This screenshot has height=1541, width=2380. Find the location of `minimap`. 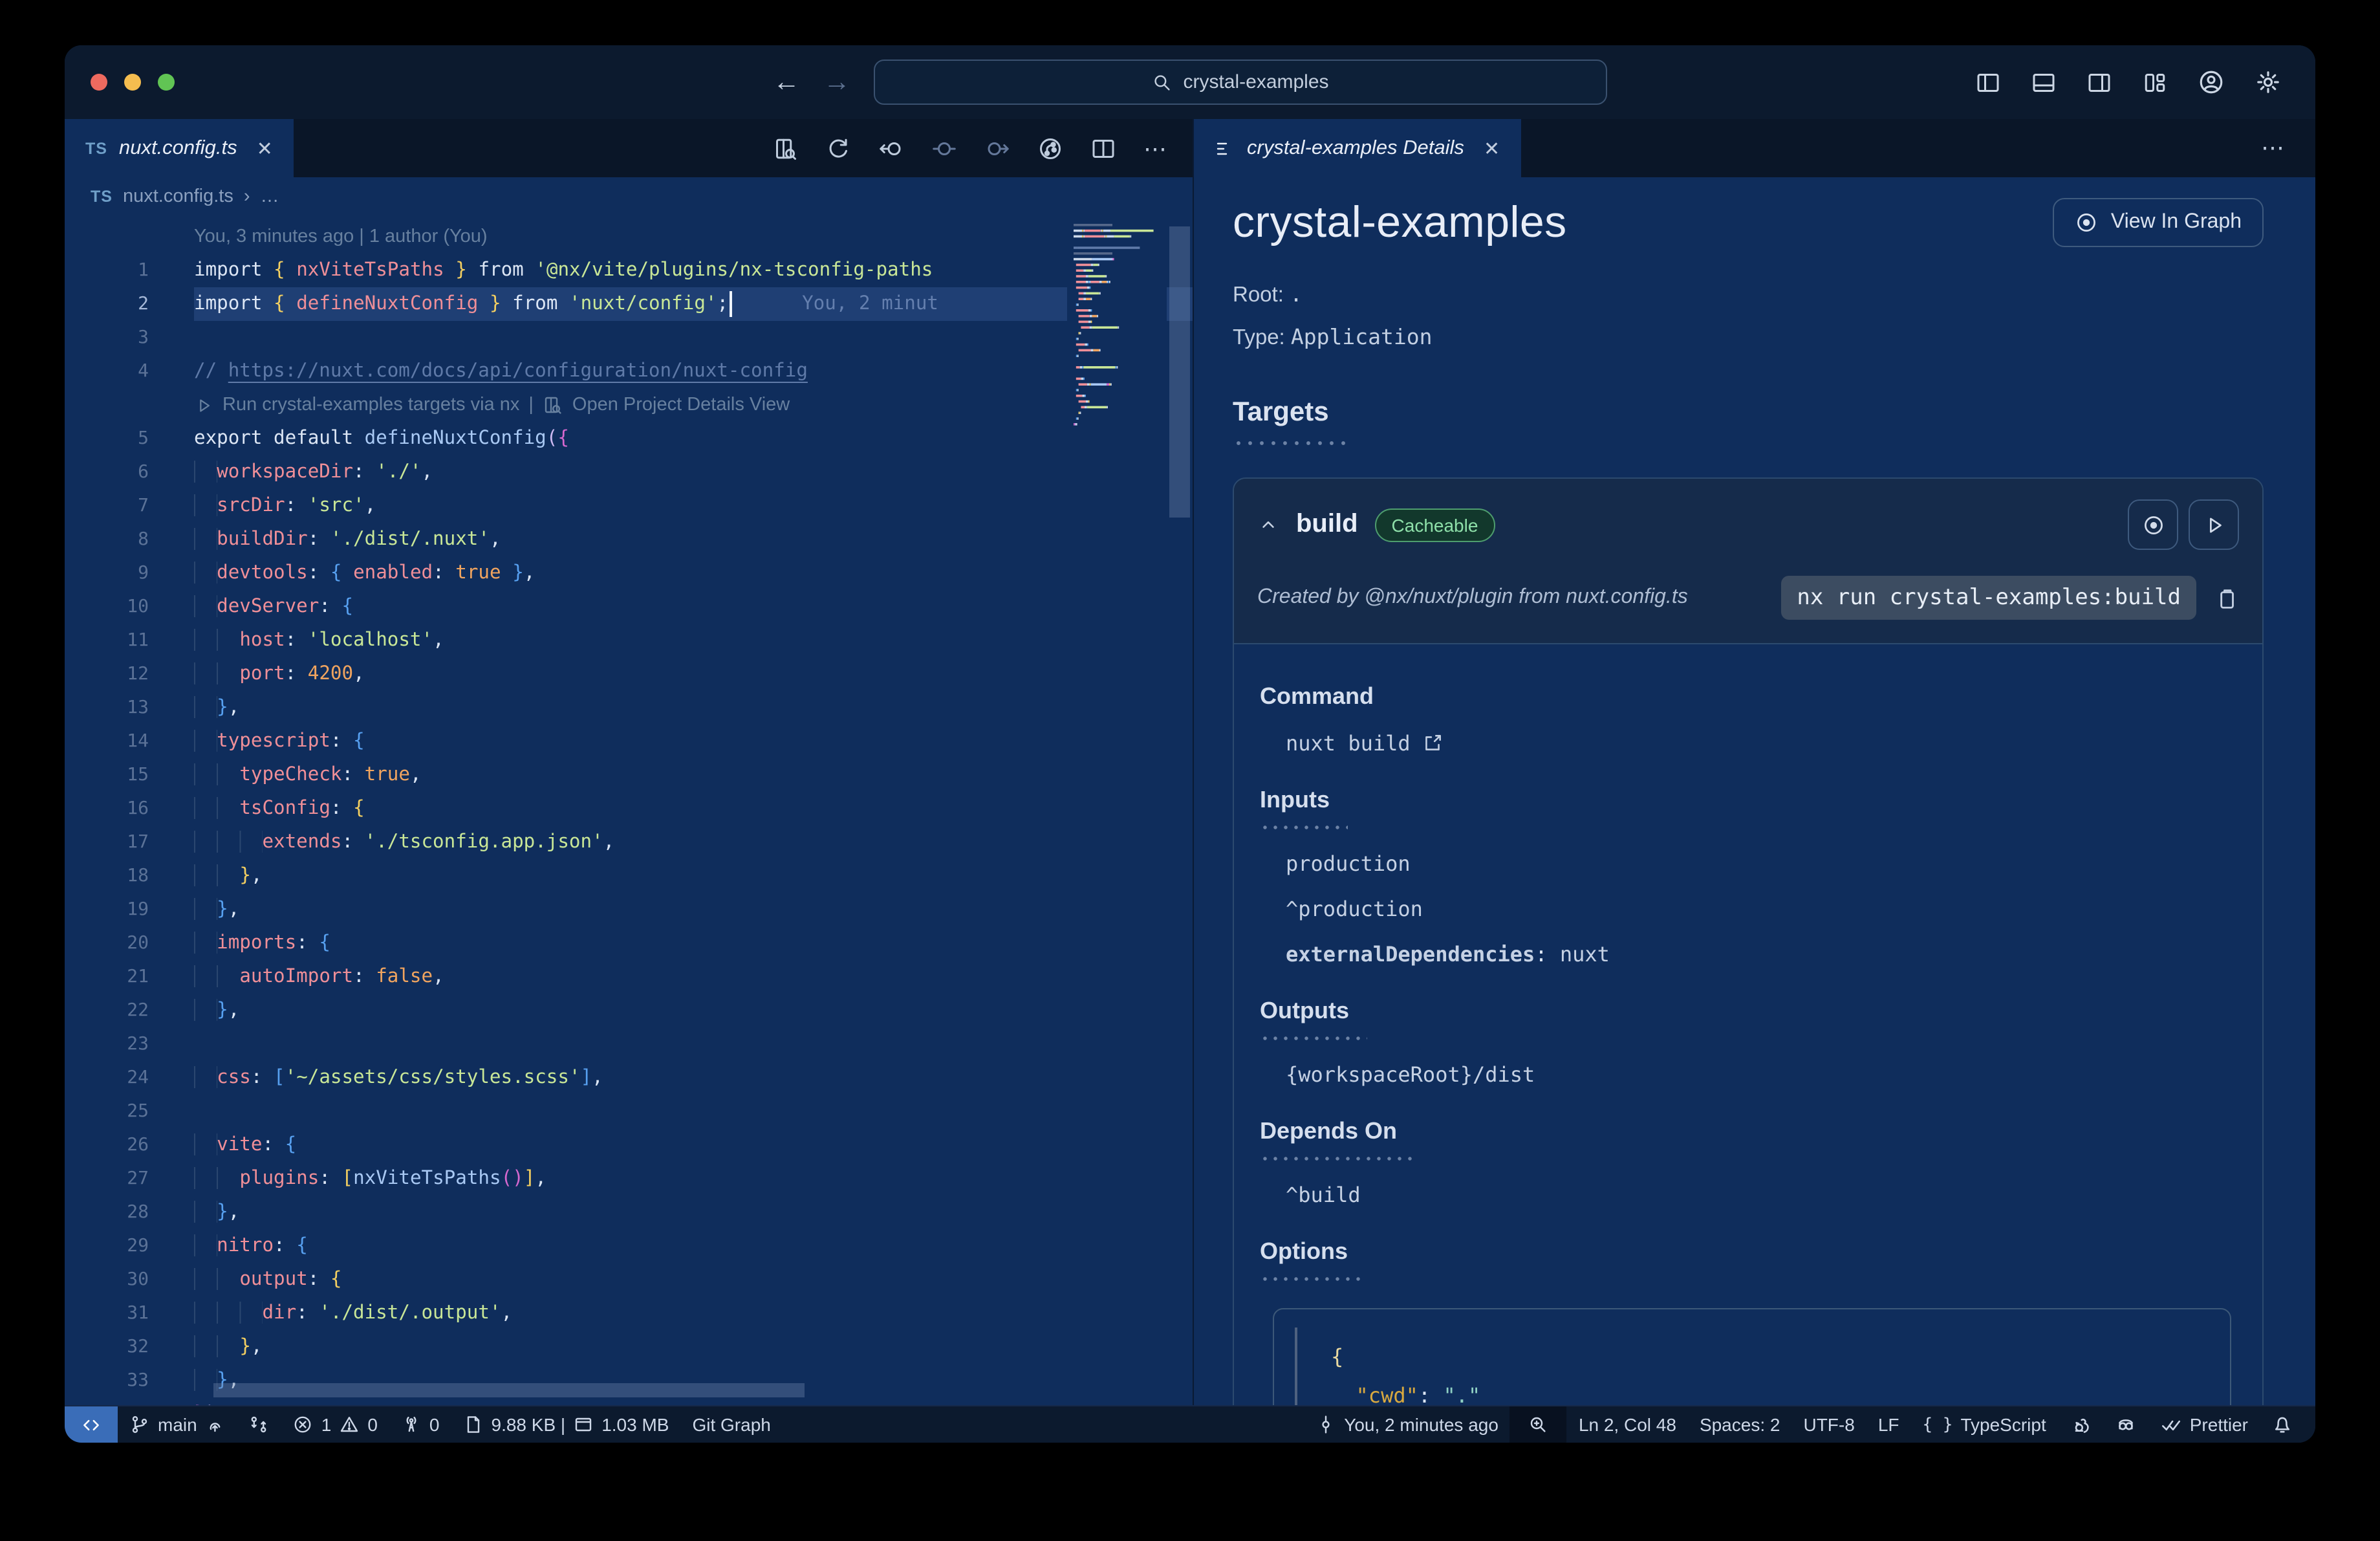

minimap is located at coordinates (1117, 810).